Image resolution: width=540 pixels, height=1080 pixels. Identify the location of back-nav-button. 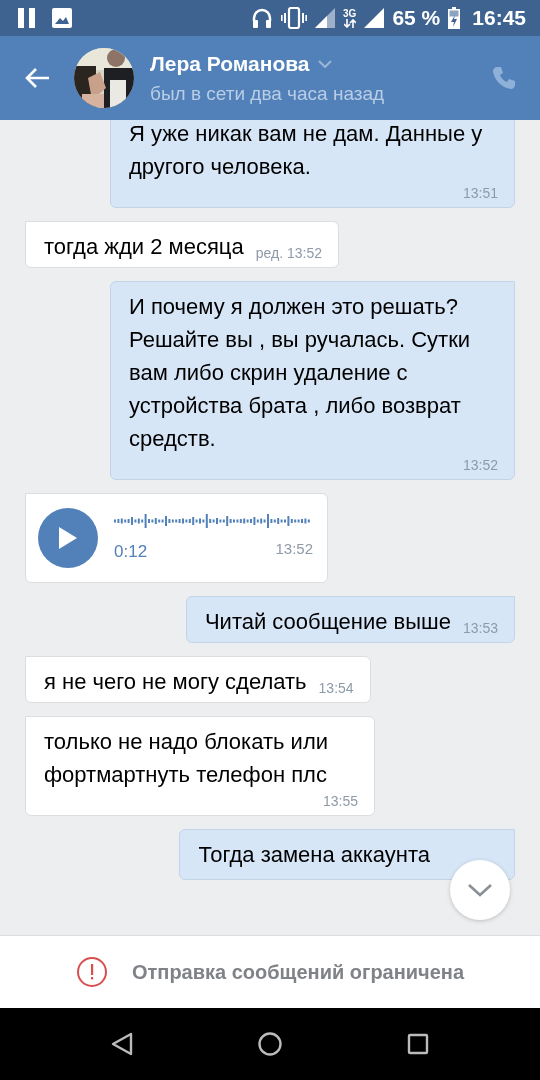
(121, 1044).